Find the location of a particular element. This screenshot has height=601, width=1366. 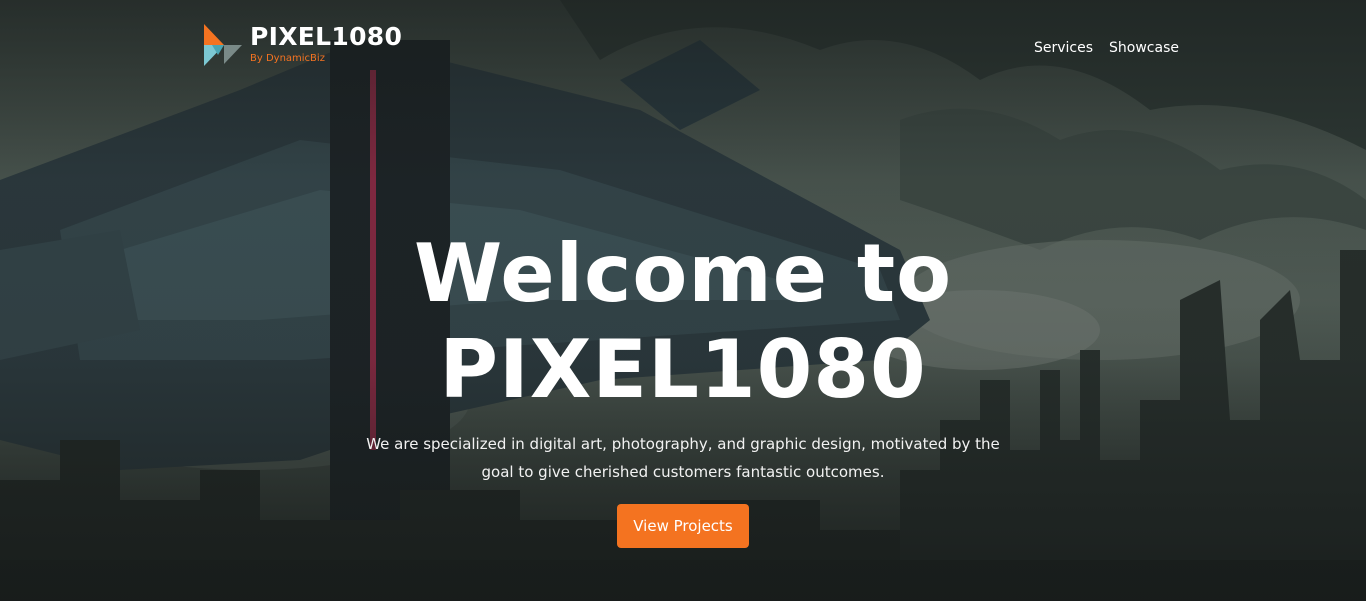

hero-title-line-1: Welcome to is located at coordinates (683, 273).